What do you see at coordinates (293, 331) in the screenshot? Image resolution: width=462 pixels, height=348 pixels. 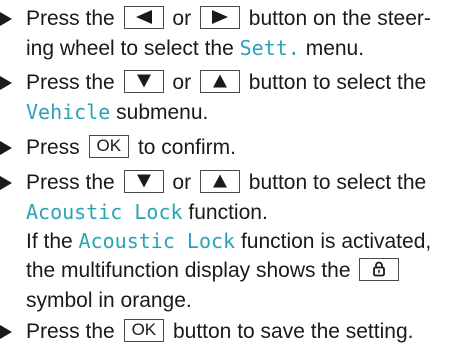 I see `step-text: button to save the setting.` at bounding box center [293, 331].